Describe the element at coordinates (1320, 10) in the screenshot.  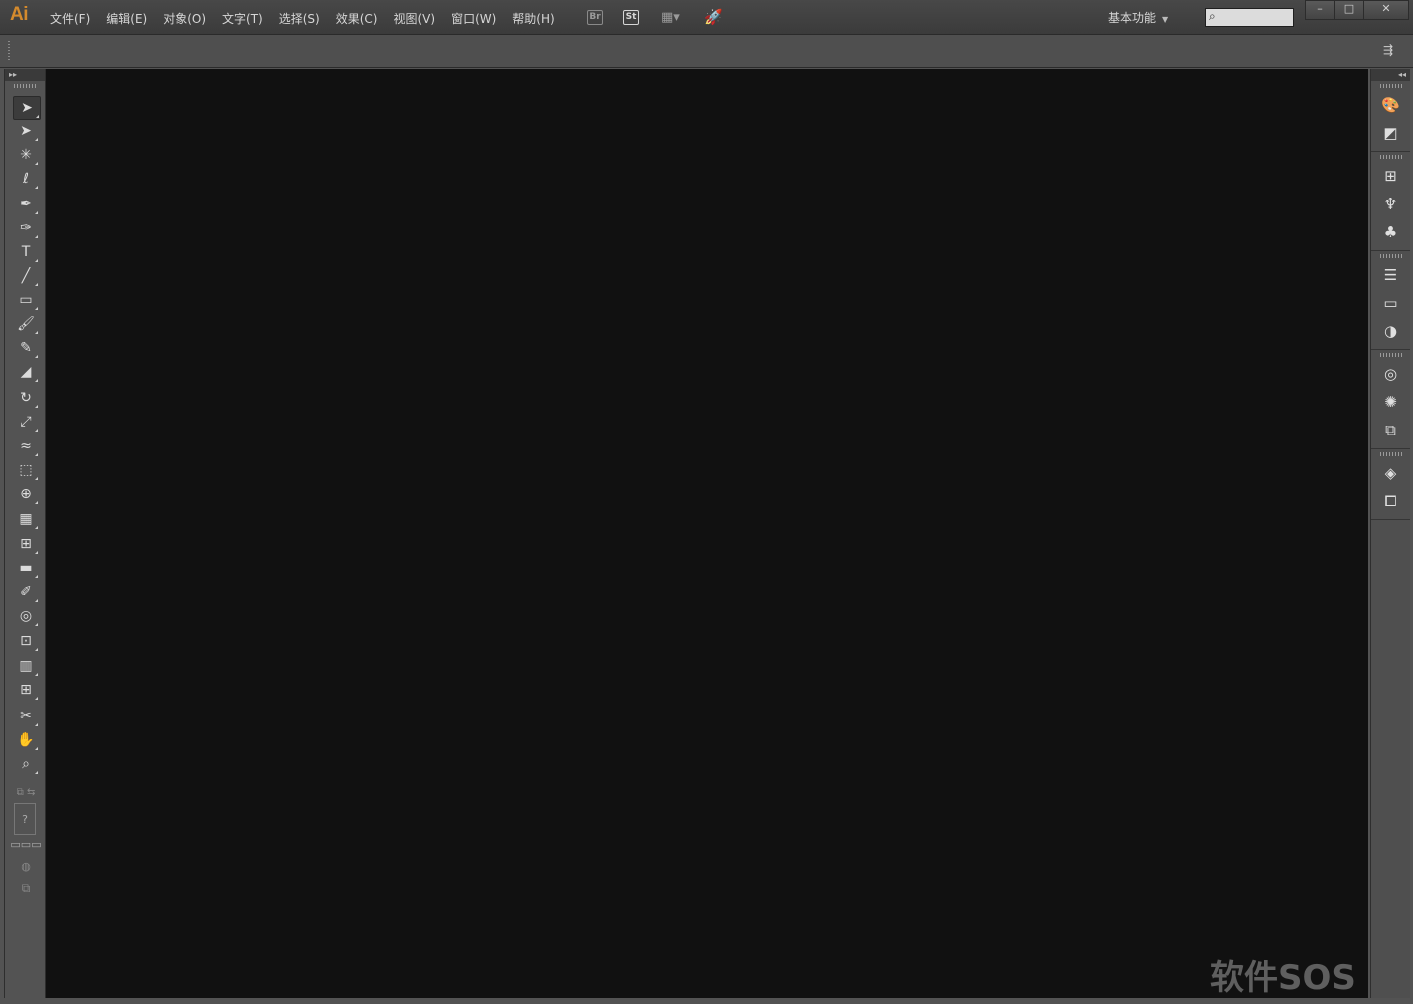
I see `minimize-button: –` at that location.